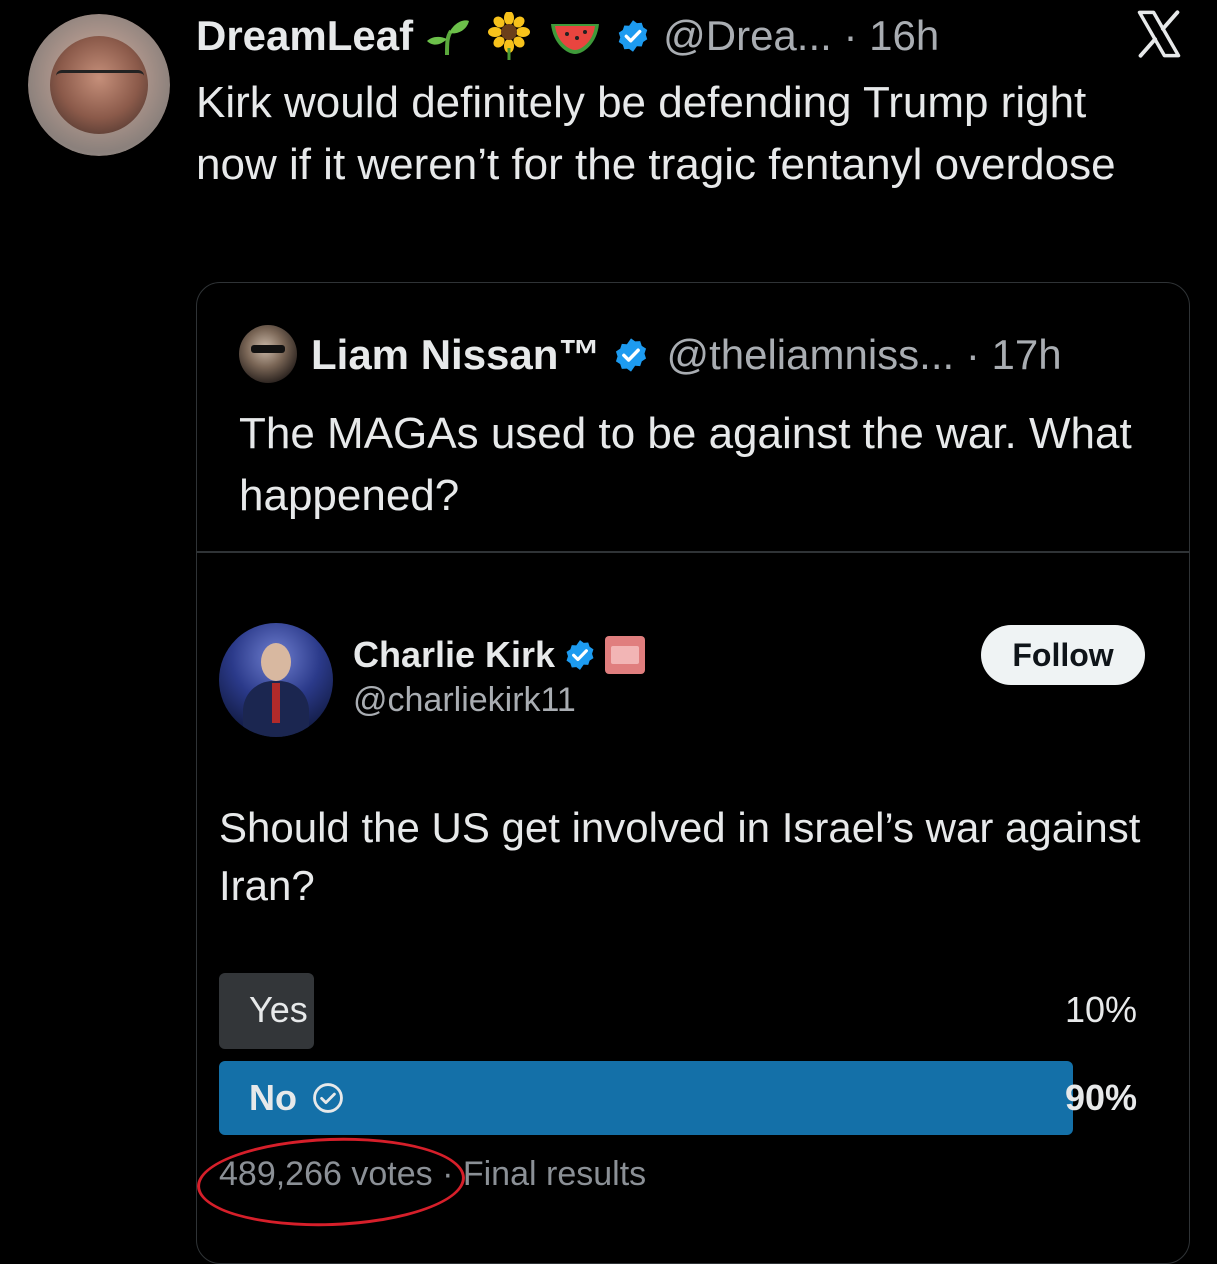 This screenshot has width=1217, height=1264. What do you see at coordinates (304, 36) in the screenshot?
I see `author-display-name: DreamLeaf` at bounding box center [304, 36].